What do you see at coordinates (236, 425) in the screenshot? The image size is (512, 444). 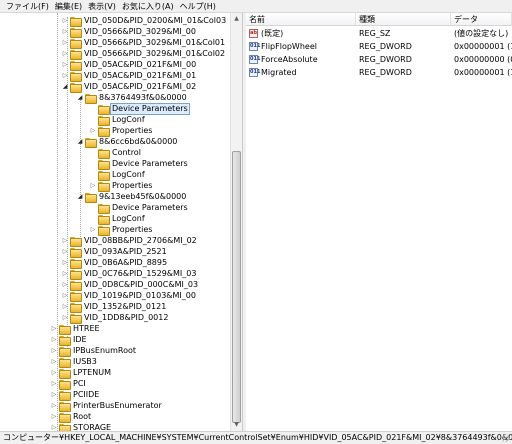 I see `scroll-down-arrow-icon: ▼` at bounding box center [236, 425].